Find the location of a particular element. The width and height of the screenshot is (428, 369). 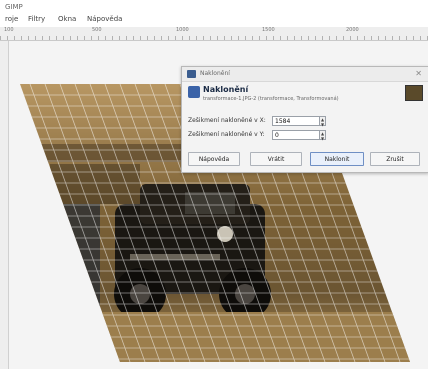

ruler-ticks is located at coordinates (214, 38).